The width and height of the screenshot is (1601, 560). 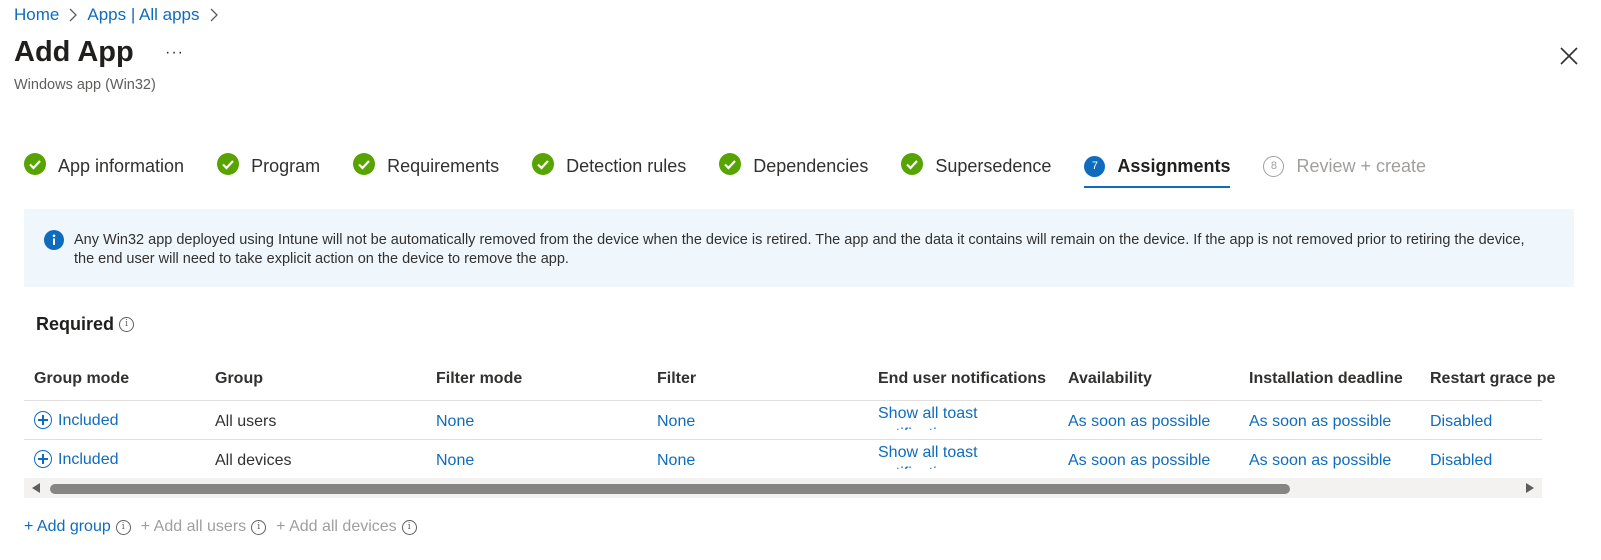 I want to click on close-icon, so click(x=1570, y=57).